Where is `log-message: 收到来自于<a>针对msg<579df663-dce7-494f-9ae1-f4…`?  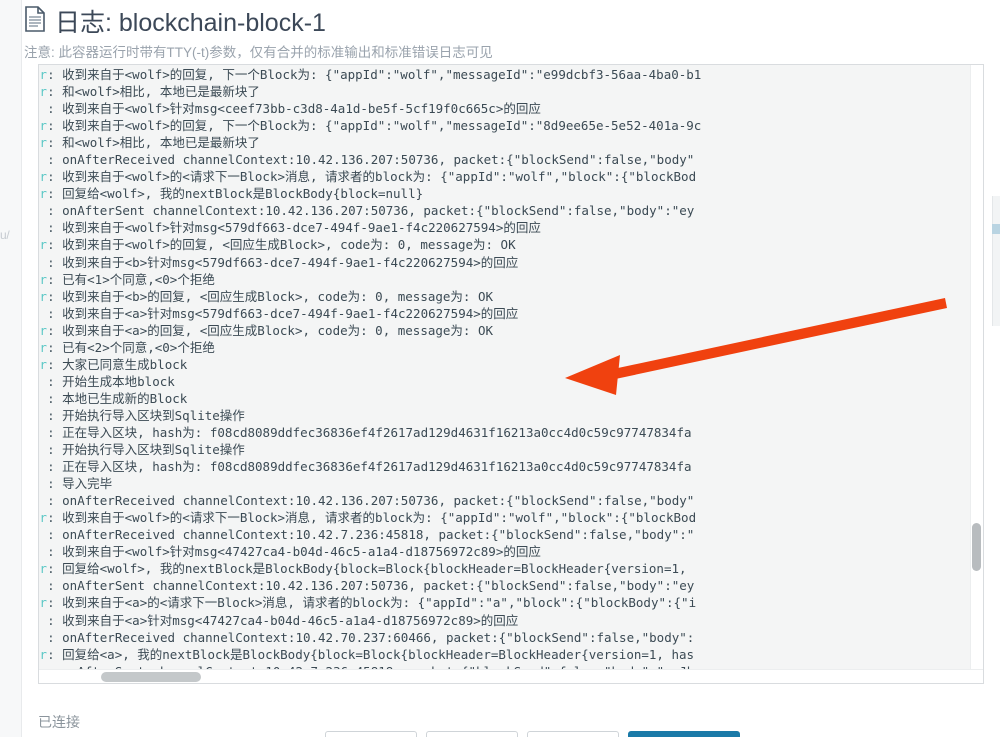 log-message: 收到来自于<a>针对msg<579df663-dce7-494f-9ae1-f4… is located at coordinates (290, 313).